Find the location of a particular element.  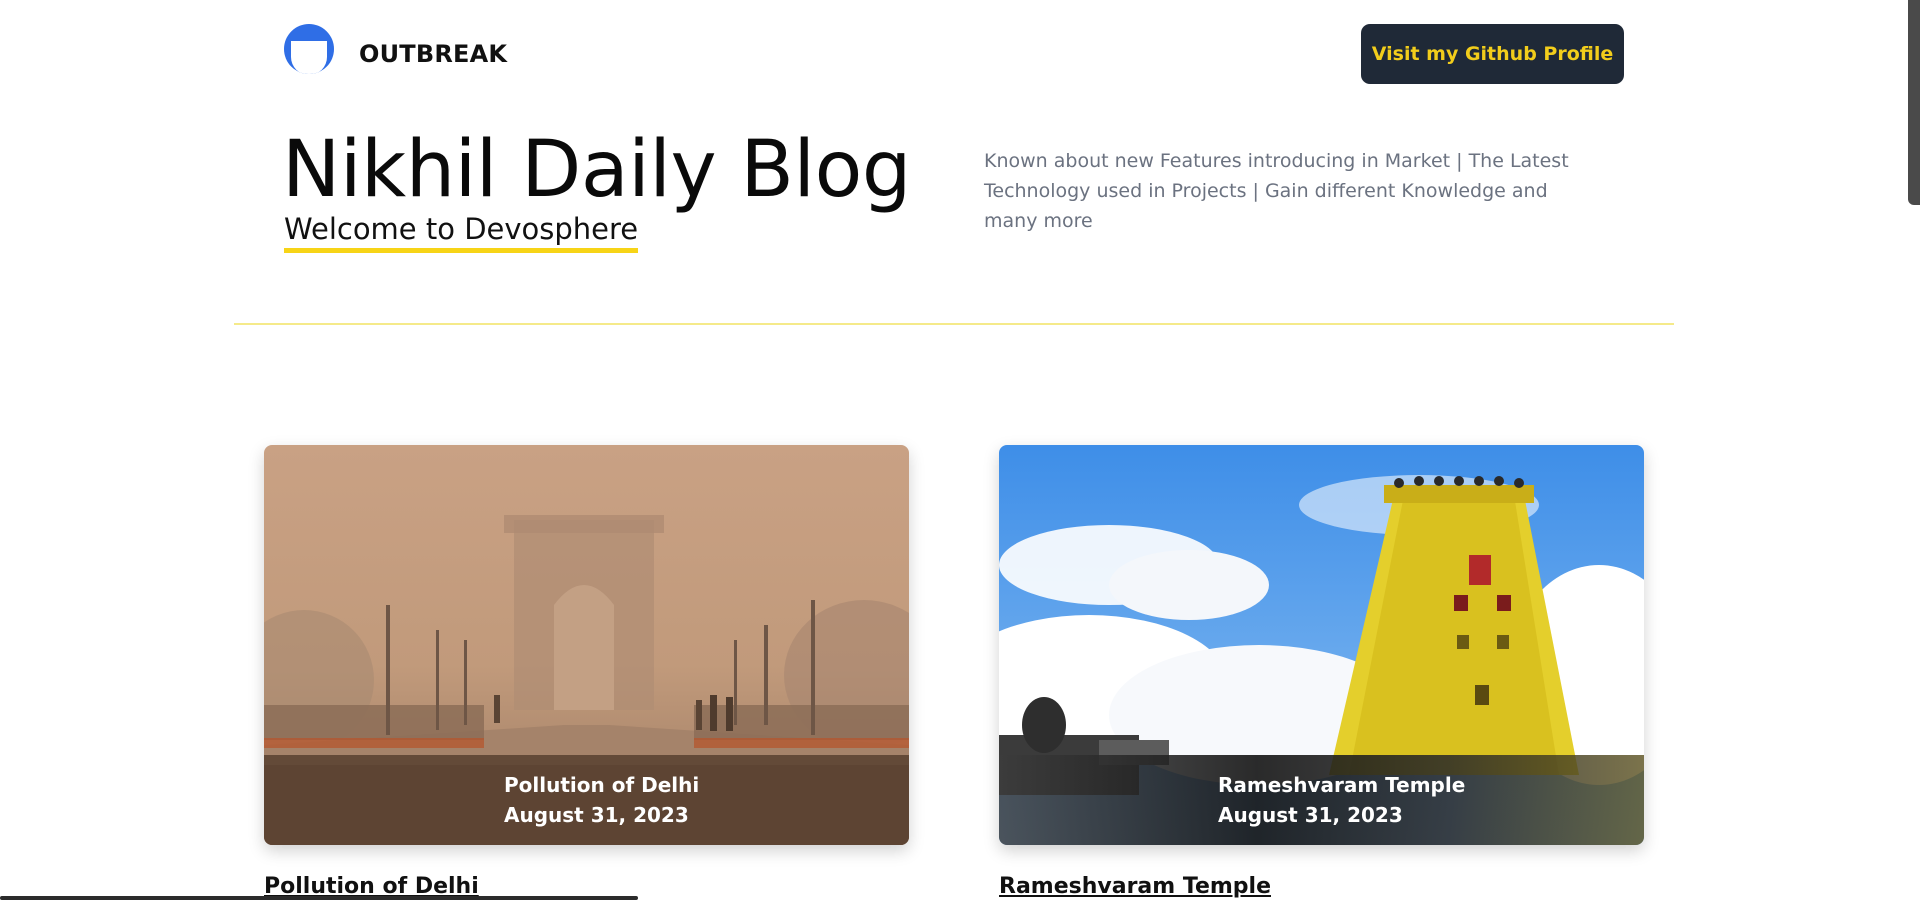

horizontal-scrollbar is located at coordinates (319, 898).